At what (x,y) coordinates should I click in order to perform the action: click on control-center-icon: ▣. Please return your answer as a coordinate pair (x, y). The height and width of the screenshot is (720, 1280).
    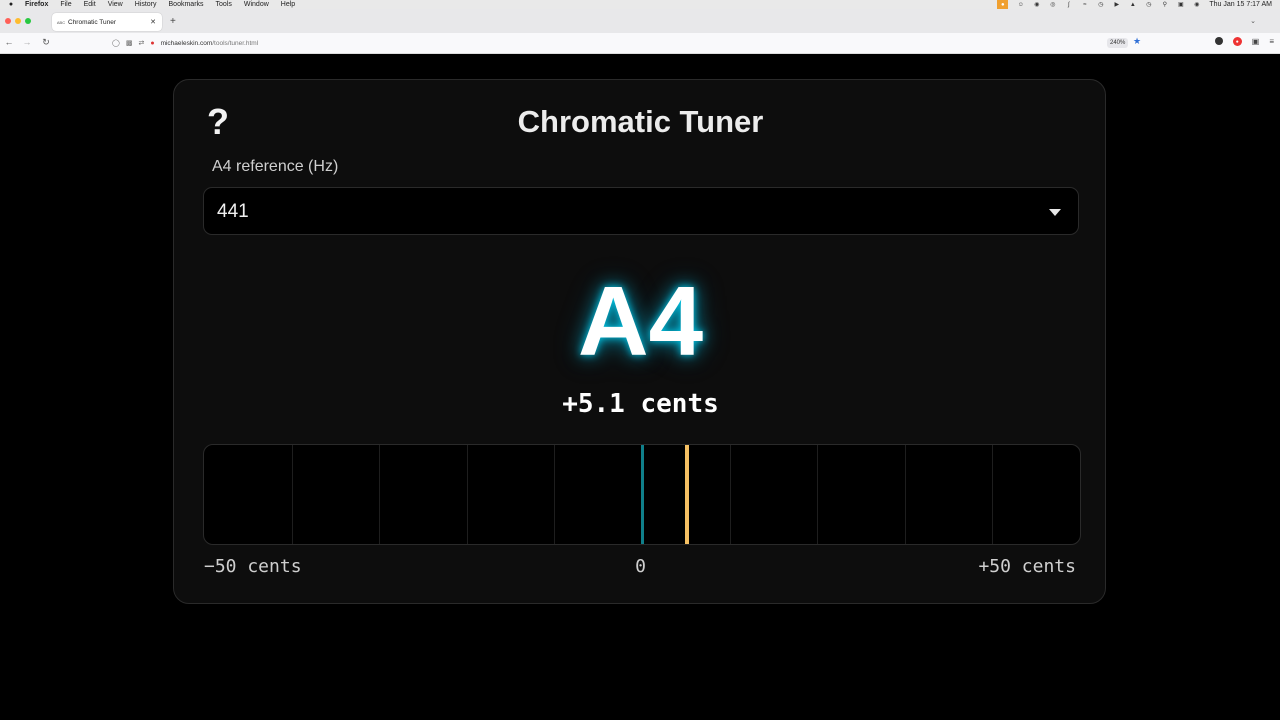
    Looking at the image, I should click on (1180, 5).